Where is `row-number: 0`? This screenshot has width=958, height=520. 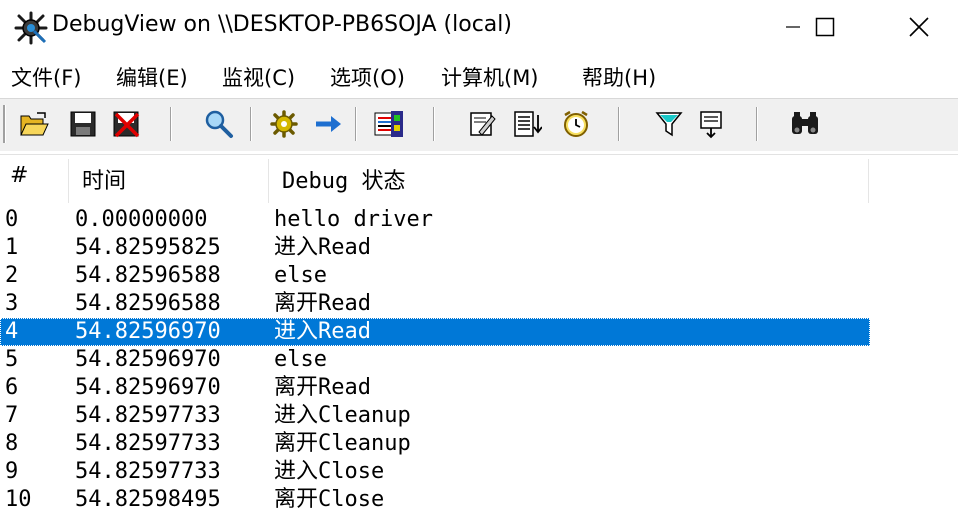
row-number: 0 is located at coordinates (12, 219).